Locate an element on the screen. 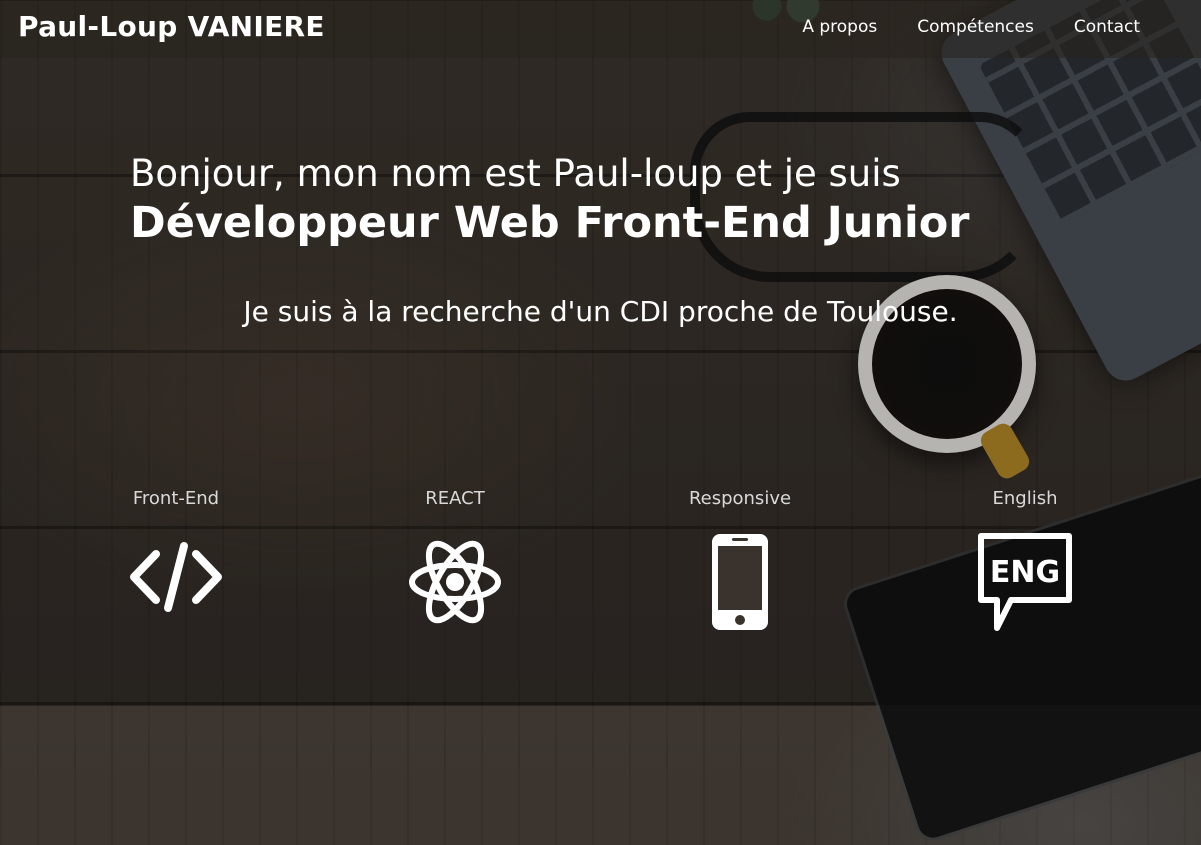  hero-role: Développeur Web Front-End Junior is located at coordinates (550, 223).